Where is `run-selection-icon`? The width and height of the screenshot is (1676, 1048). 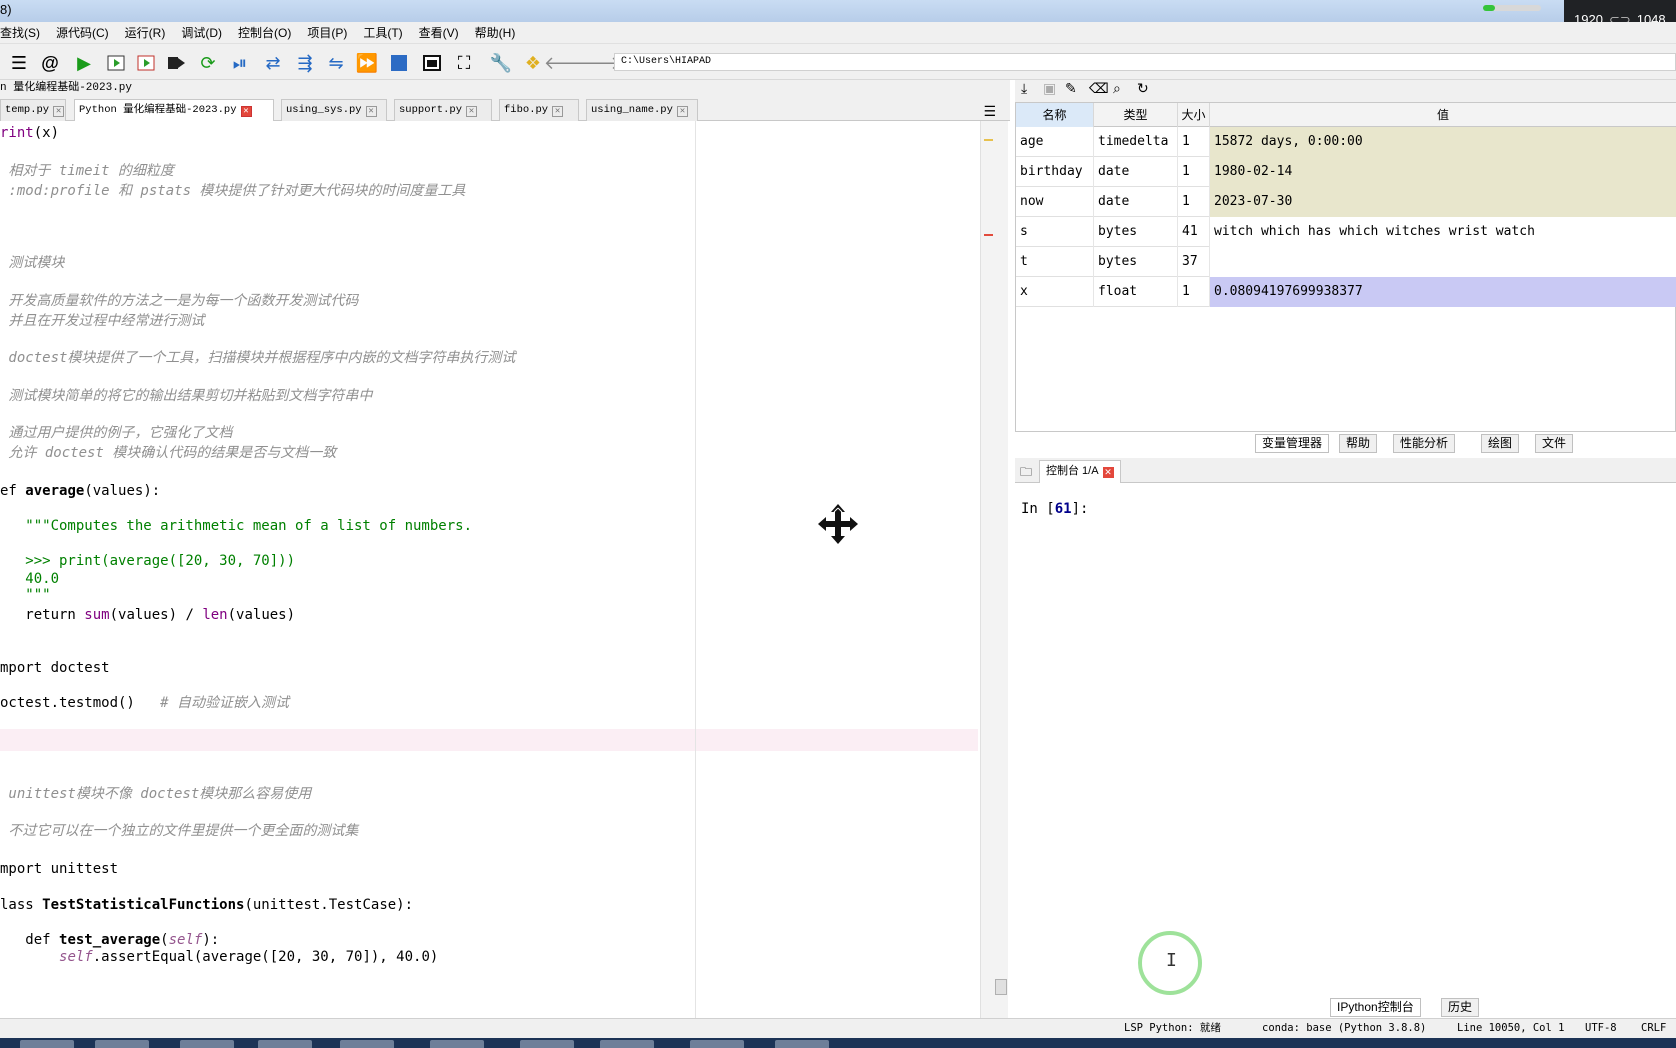
run-selection-icon is located at coordinates (176, 63).